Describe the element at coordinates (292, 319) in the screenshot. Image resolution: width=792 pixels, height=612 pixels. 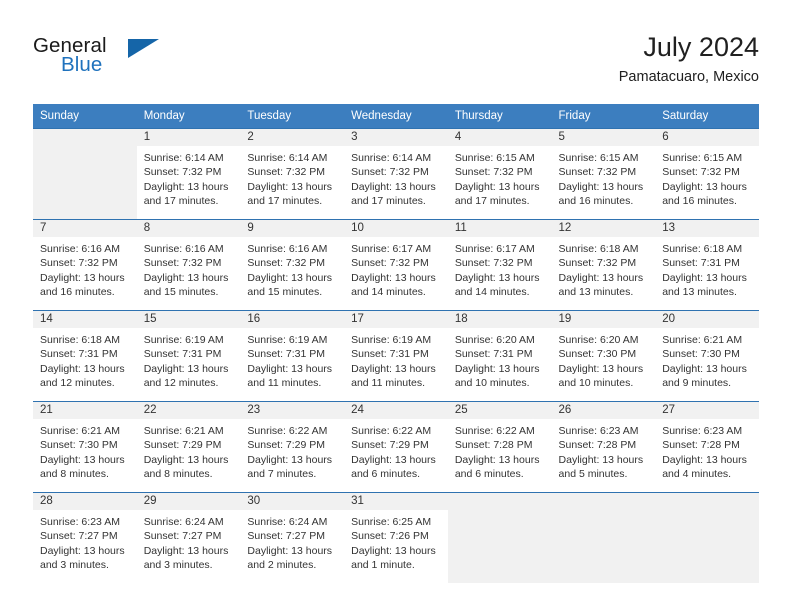
I see `day-number: 16` at that location.